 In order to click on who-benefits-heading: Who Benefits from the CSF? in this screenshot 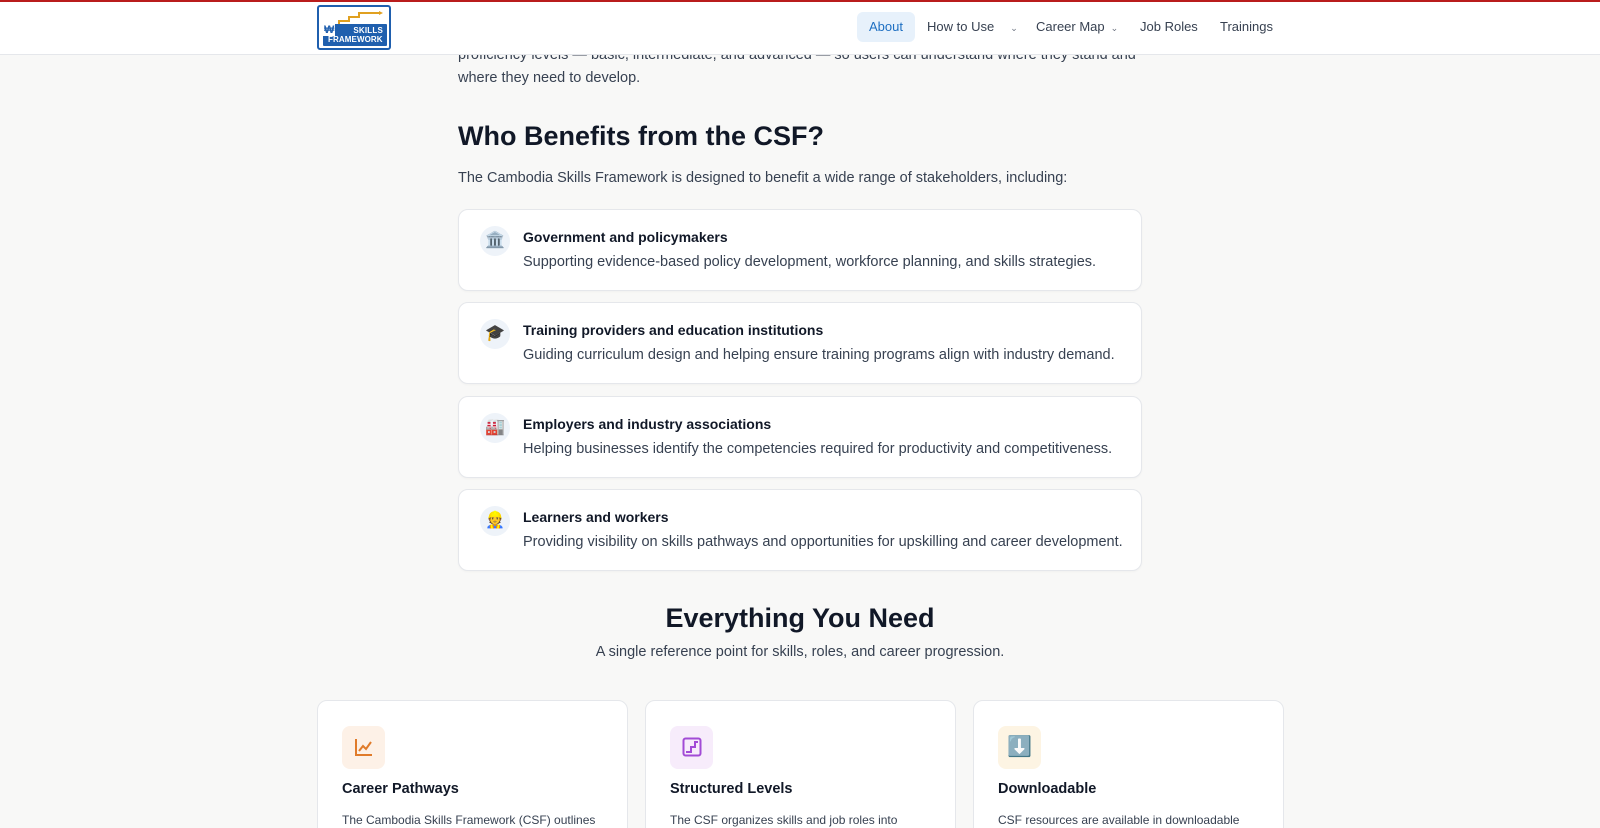, I will do `click(641, 136)`.